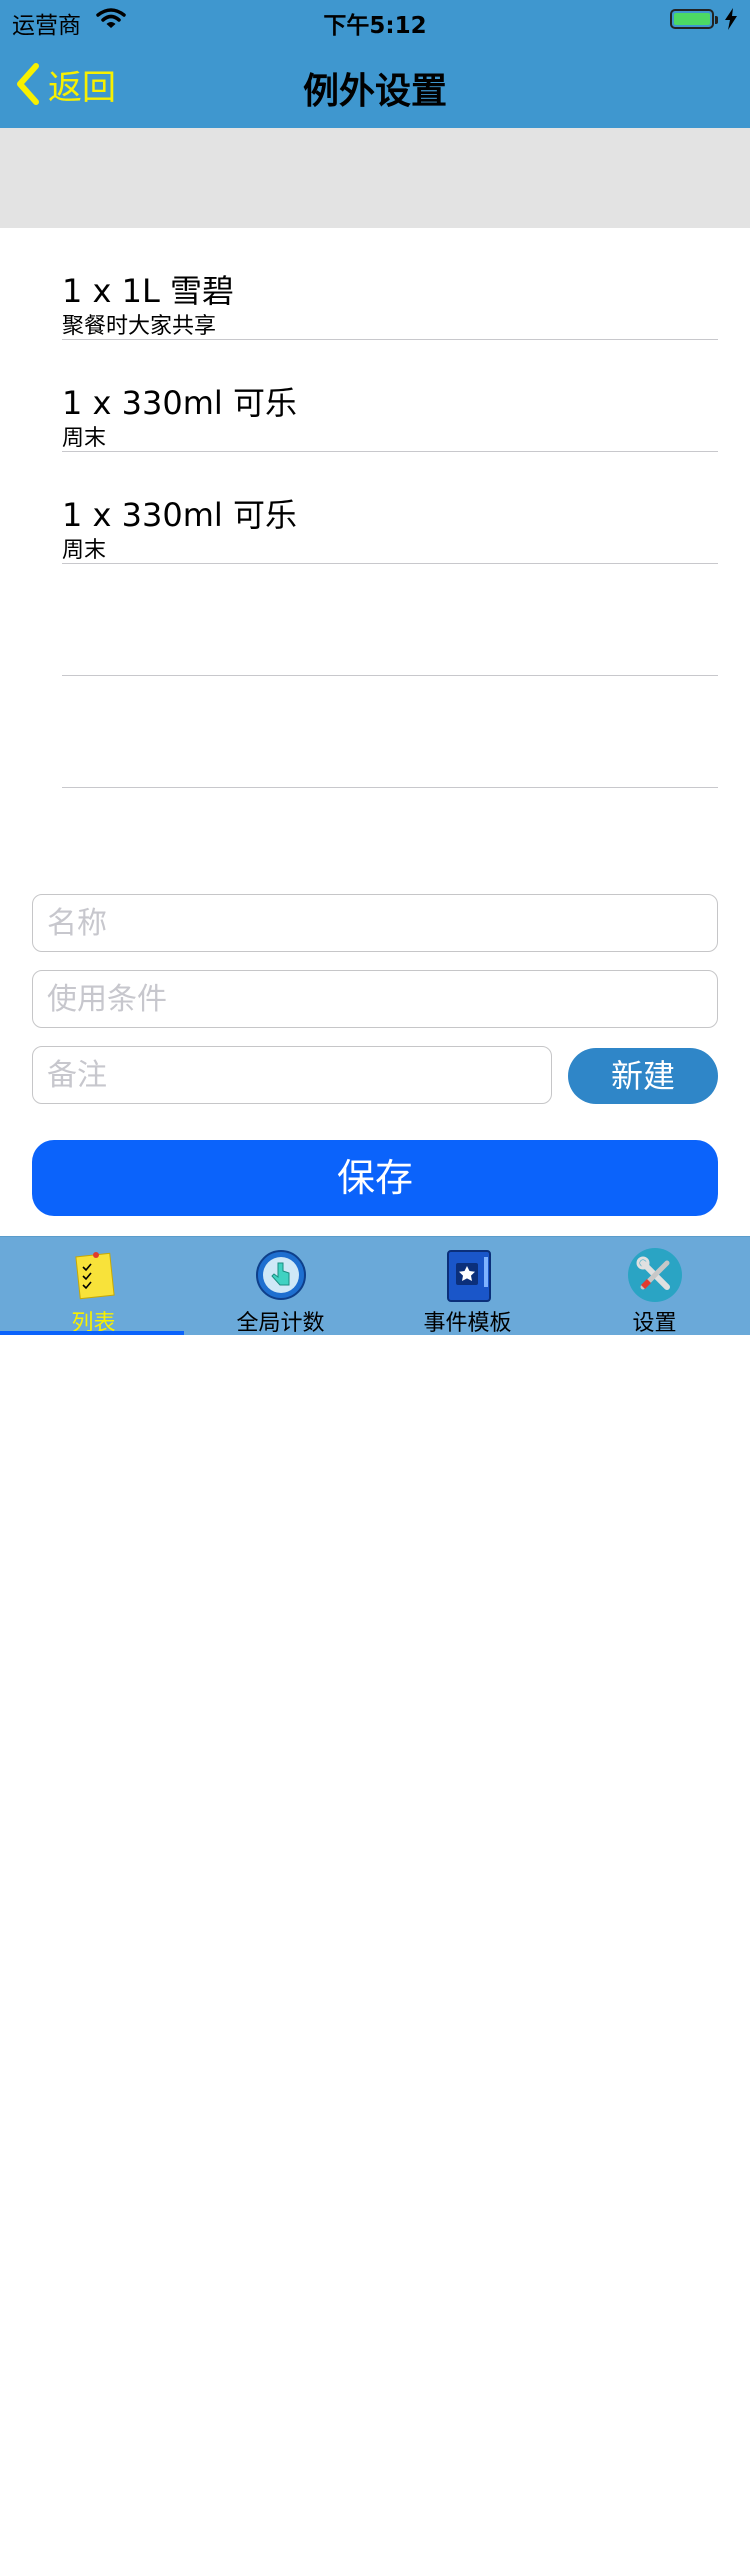 The image size is (750, 2559). I want to click on note-field, so click(292, 1075).